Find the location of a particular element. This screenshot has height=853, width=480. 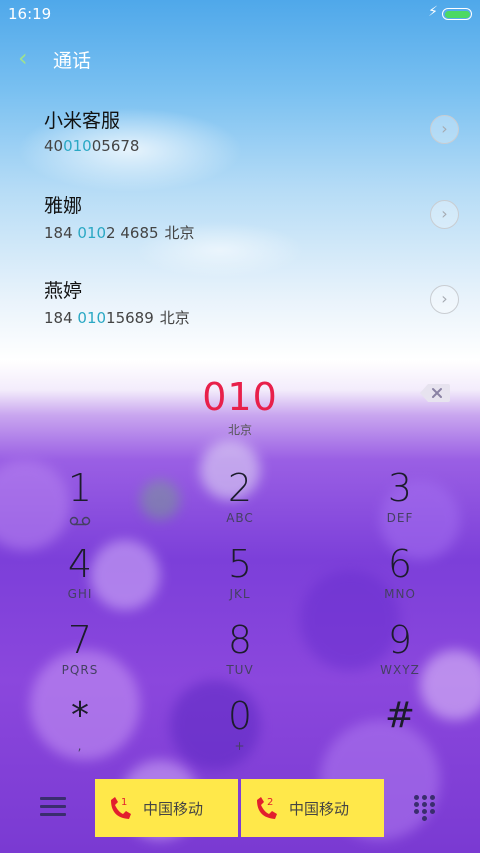

dialed-number: 010 is located at coordinates (240, 397).